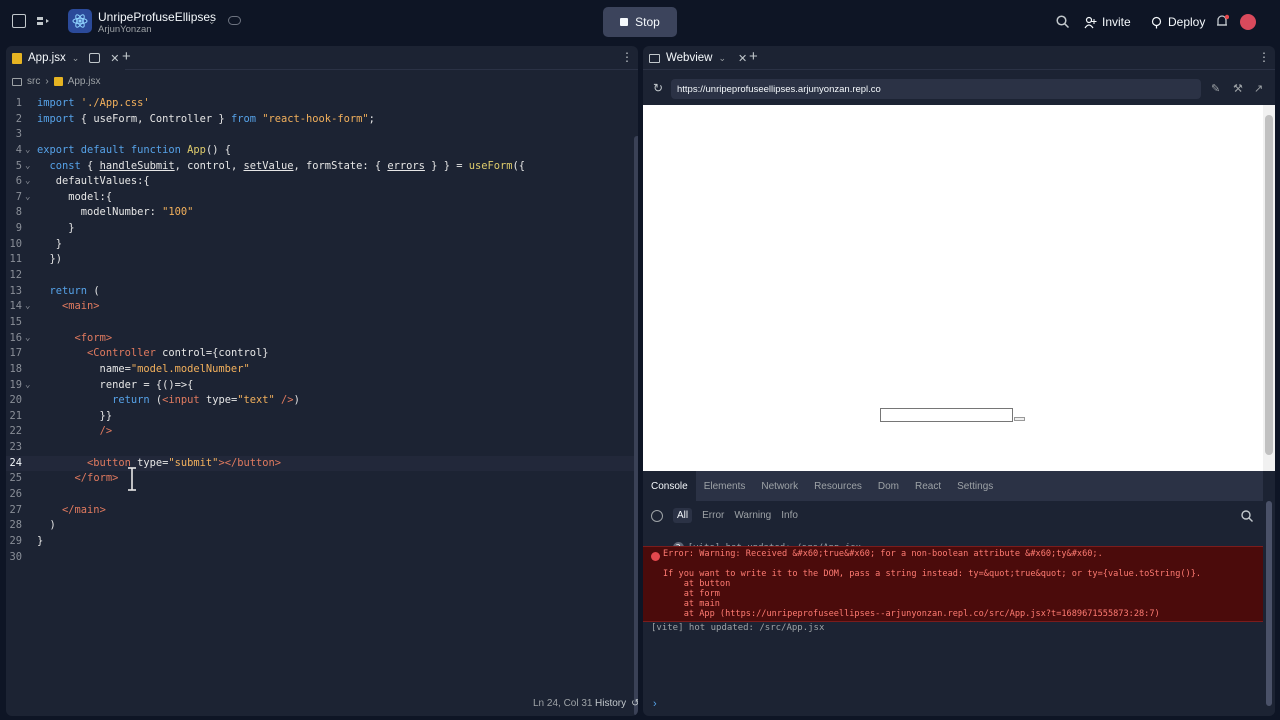 This screenshot has width=1280, height=720. I want to click on breadcrumb-file: App.jsx, so click(84, 81).